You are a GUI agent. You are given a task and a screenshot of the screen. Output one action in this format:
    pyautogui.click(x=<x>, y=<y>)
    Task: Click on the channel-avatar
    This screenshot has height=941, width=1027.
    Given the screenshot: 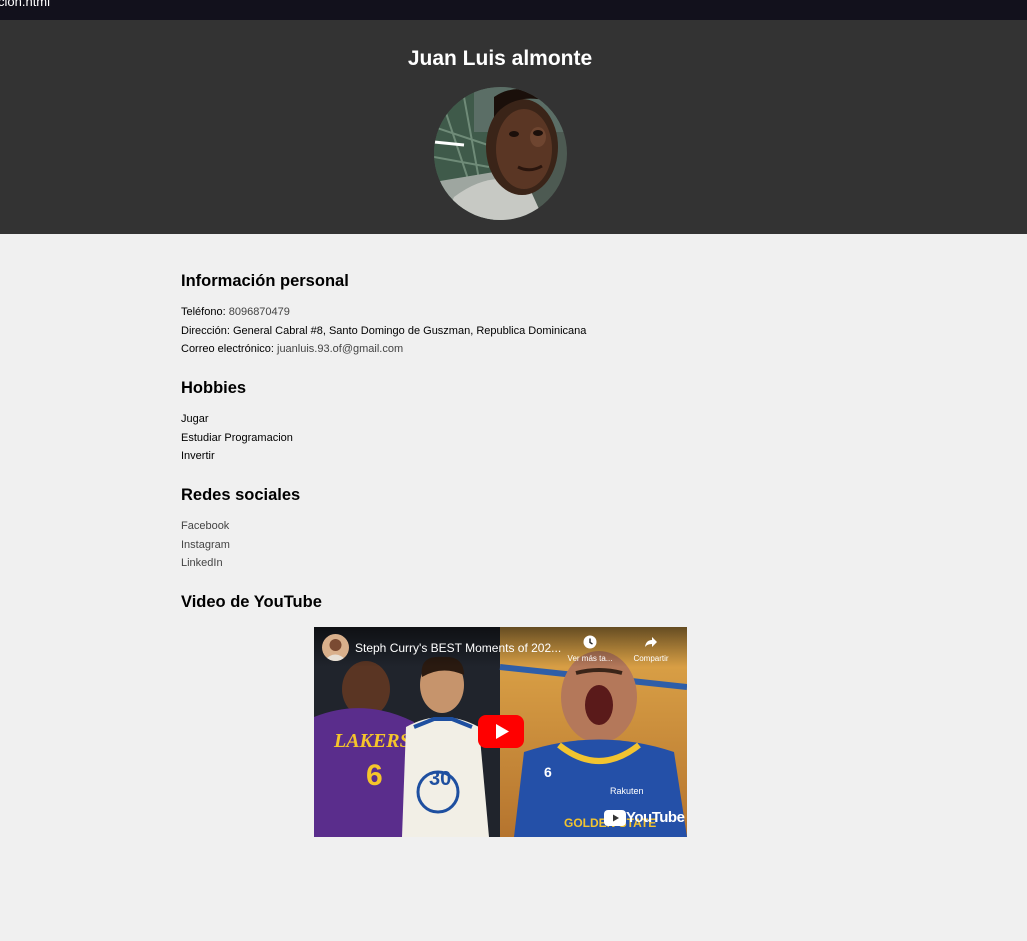 What is the action you would take?
    pyautogui.click(x=335, y=647)
    